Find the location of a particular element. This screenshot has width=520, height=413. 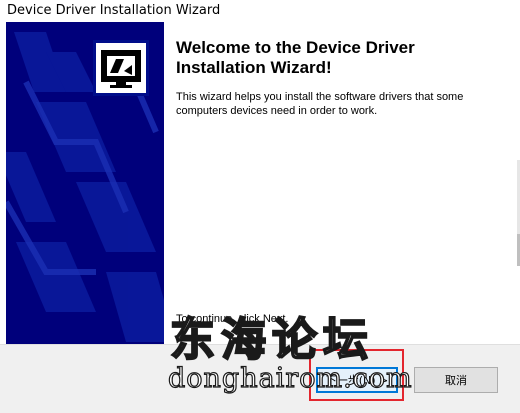

window-edge is located at coordinates (517, 183).